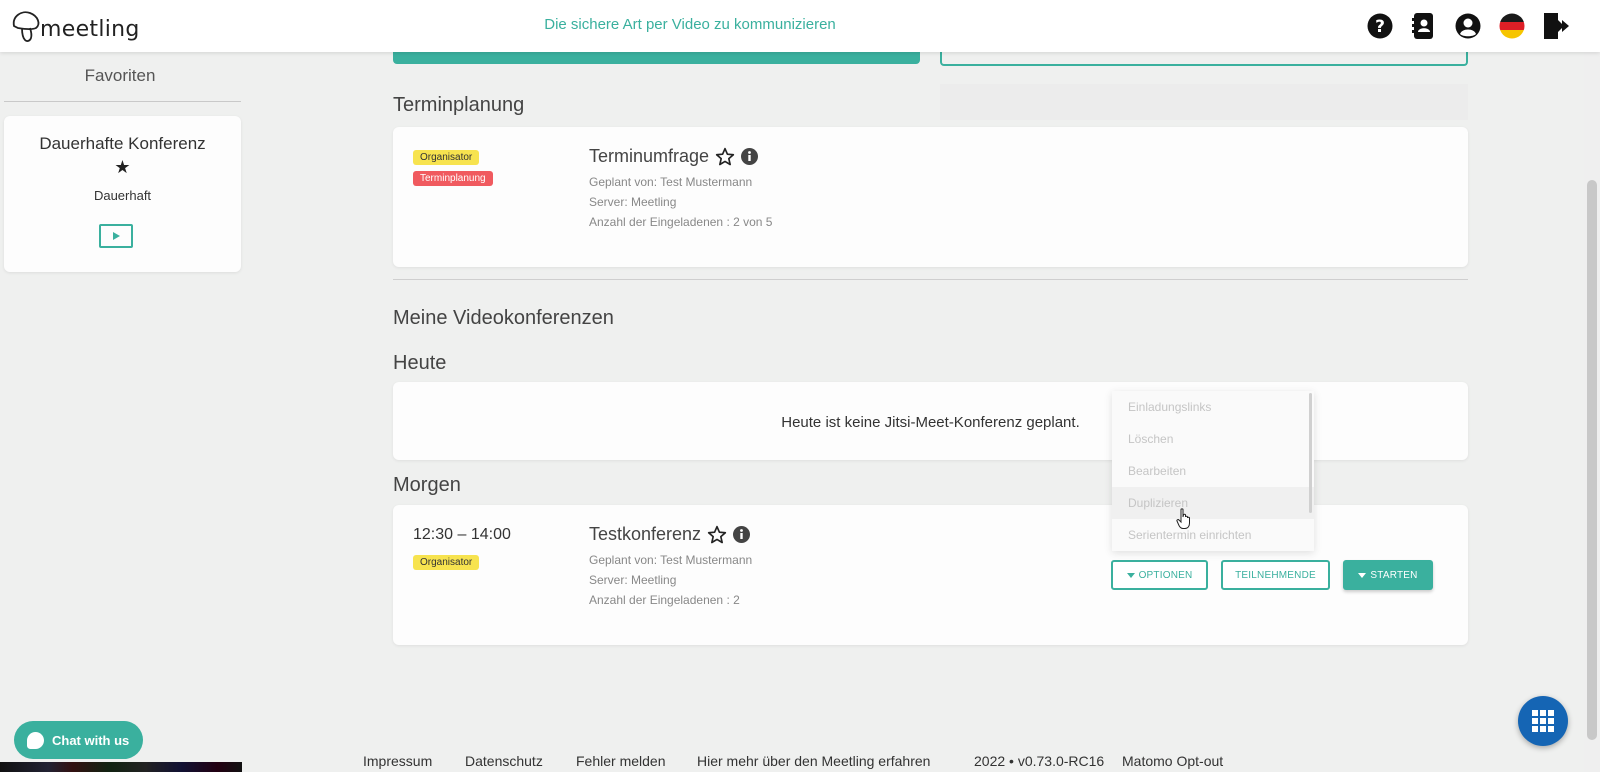  What do you see at coordinates (621, 761) in the screenshot?
I see `footer-link-report-bug: Fehler melden` at bounding box center [621, 761].